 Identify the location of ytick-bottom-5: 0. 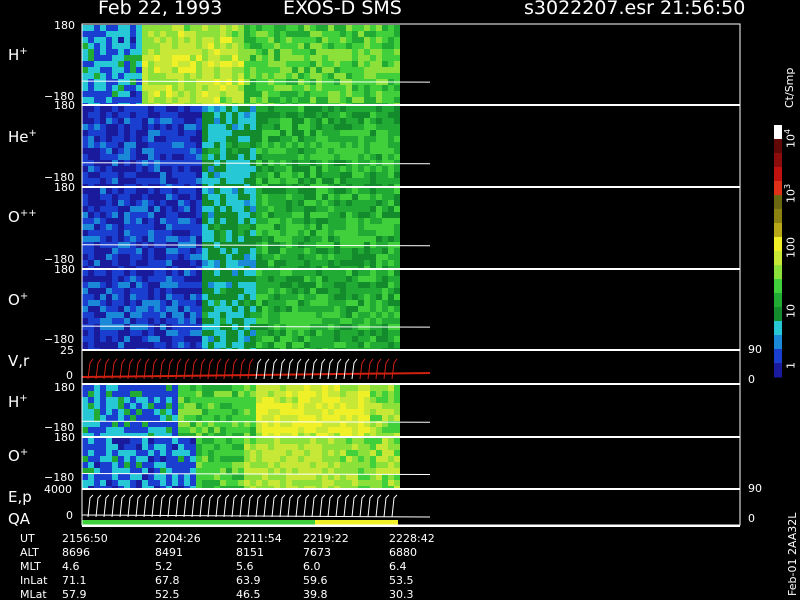
(69, 375).